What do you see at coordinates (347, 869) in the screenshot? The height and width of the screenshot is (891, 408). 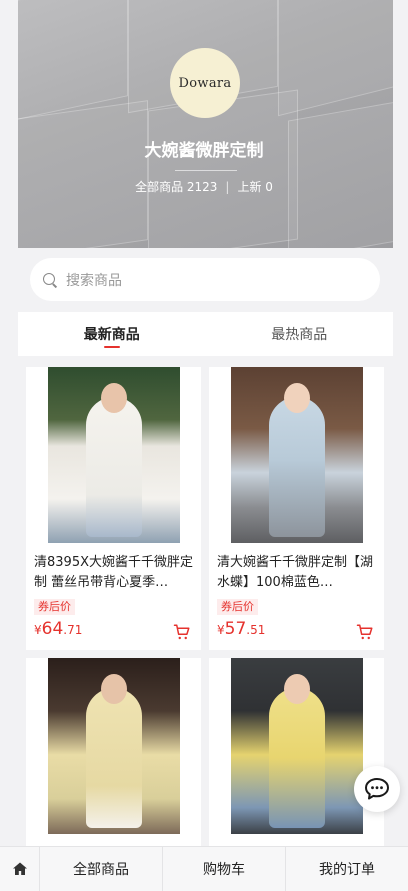 I see `nav-my-orders: 我的订单` at bounding box center [347, 869].